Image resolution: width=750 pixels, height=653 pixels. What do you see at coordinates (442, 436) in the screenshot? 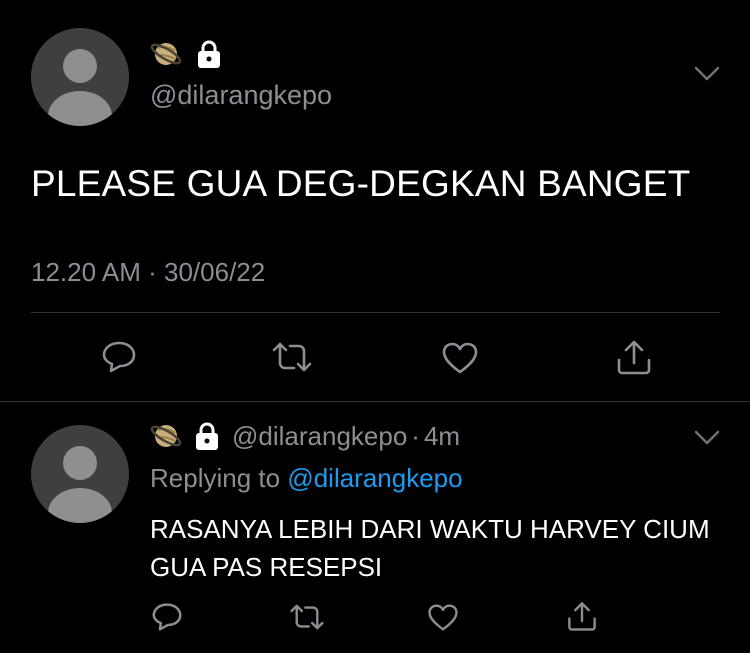
I see `reply-time-ago: 4m` at bounding box center [442, 436].